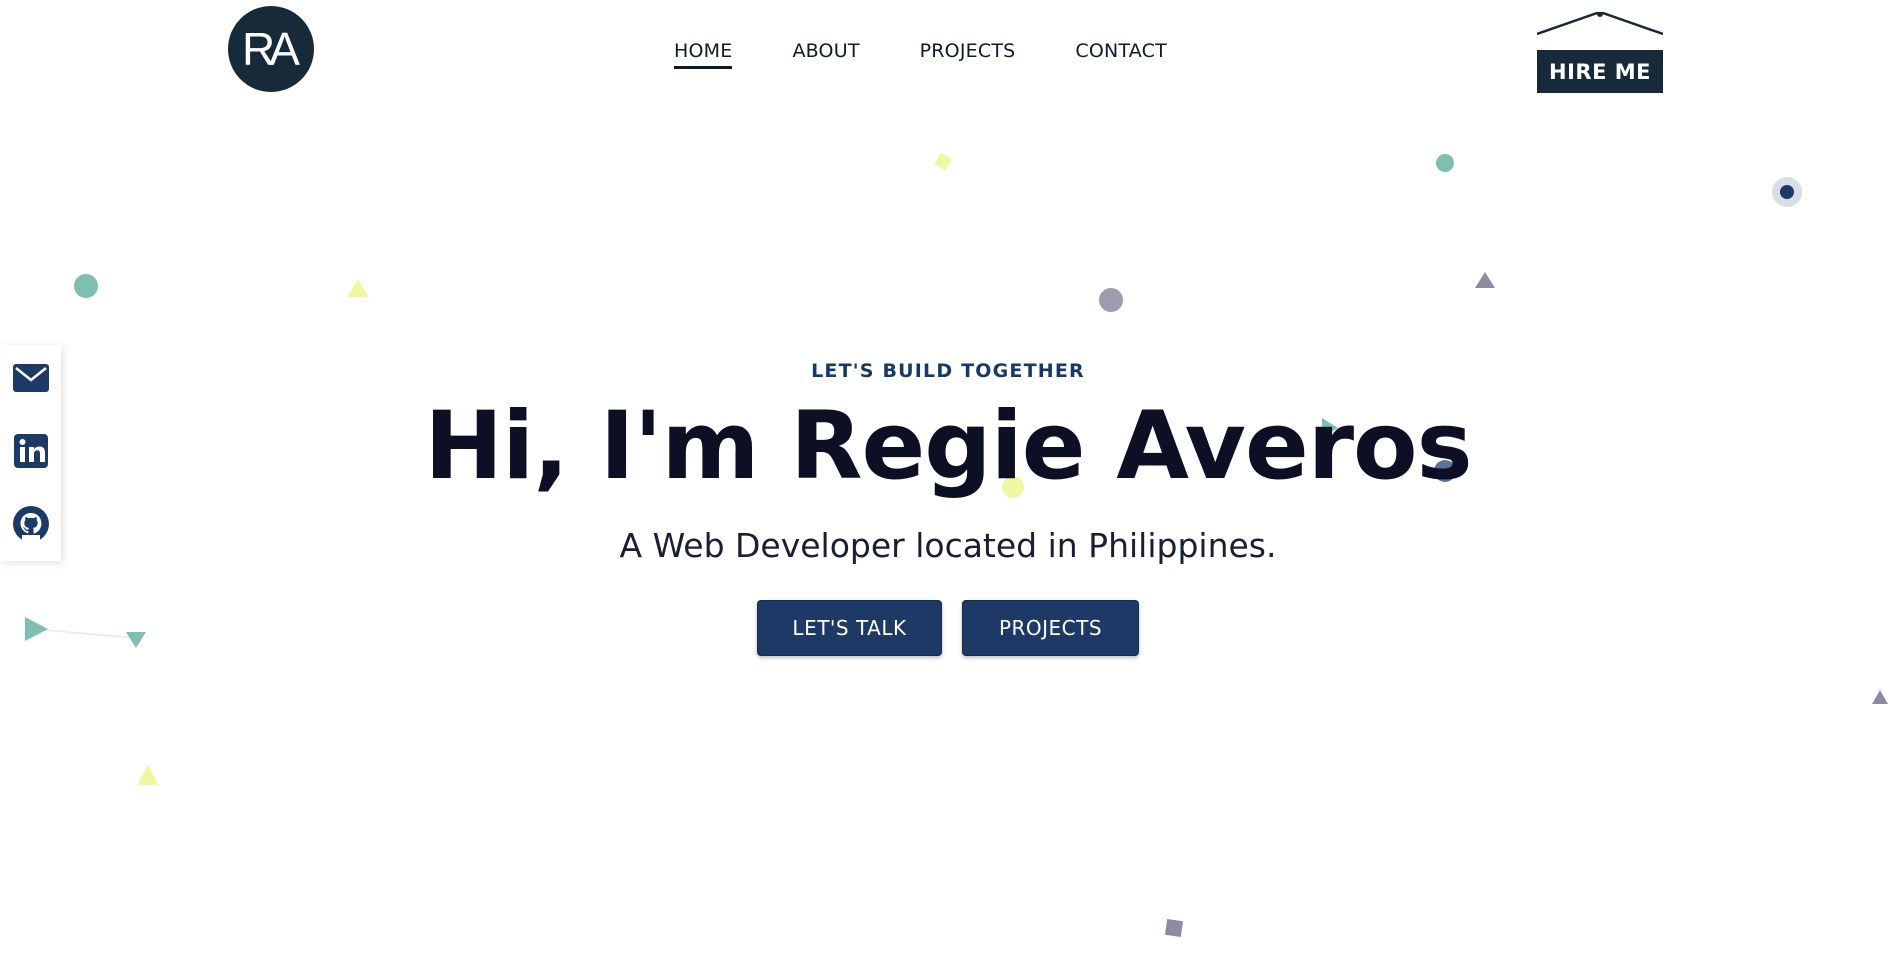  I want to click on particle-gray-dot, so click(1111, 302).